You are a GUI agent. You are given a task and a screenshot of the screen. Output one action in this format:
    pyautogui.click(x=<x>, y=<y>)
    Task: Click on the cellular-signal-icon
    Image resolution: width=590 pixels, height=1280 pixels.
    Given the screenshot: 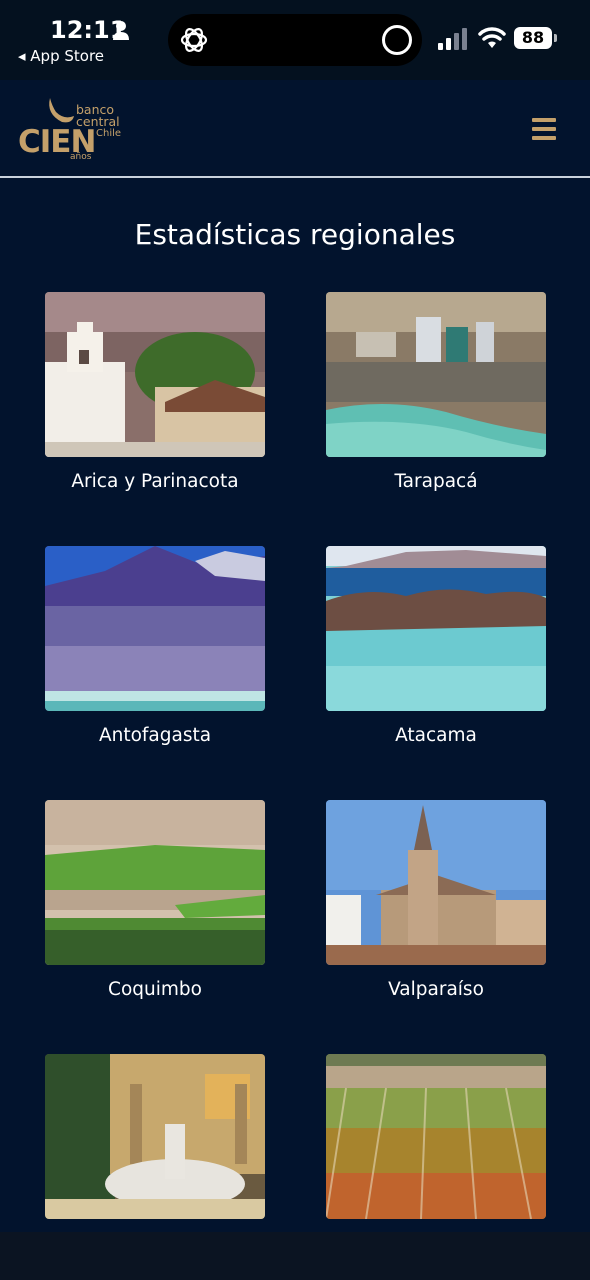 What is the action you would take?
    pyautogui.click(x=452, y=39)
    